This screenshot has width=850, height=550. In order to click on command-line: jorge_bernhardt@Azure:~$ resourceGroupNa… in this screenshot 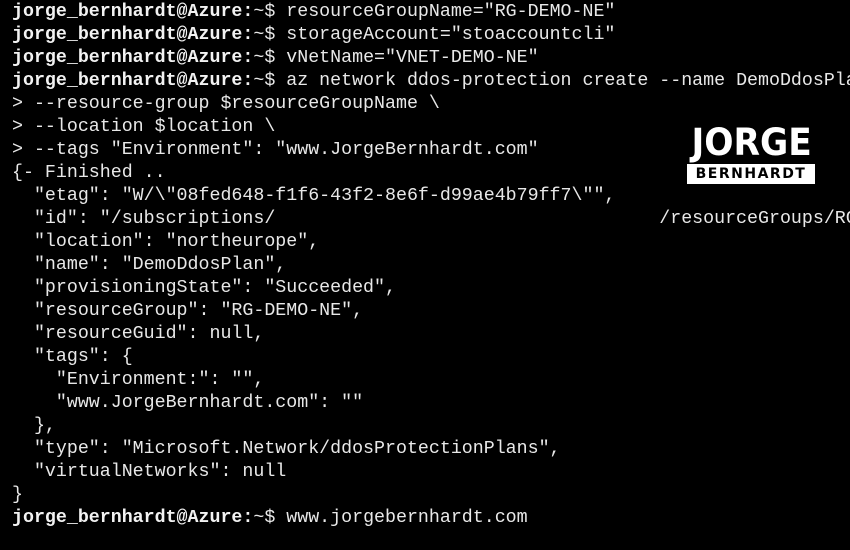, I will do `click(431, 12)`.